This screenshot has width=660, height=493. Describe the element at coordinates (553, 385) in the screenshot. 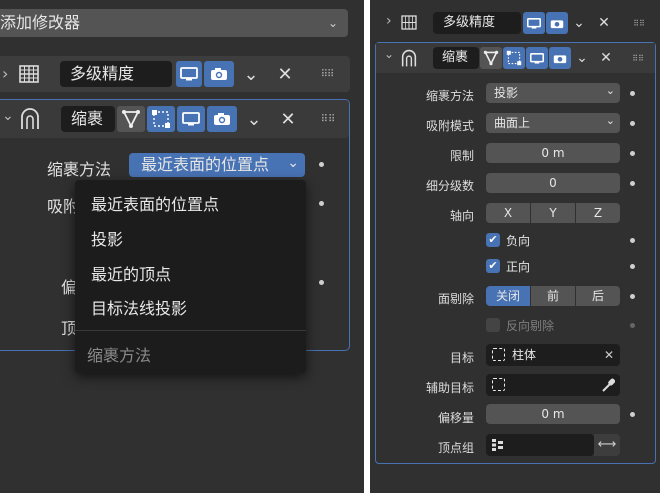

I see `aux-target-field` at that location.